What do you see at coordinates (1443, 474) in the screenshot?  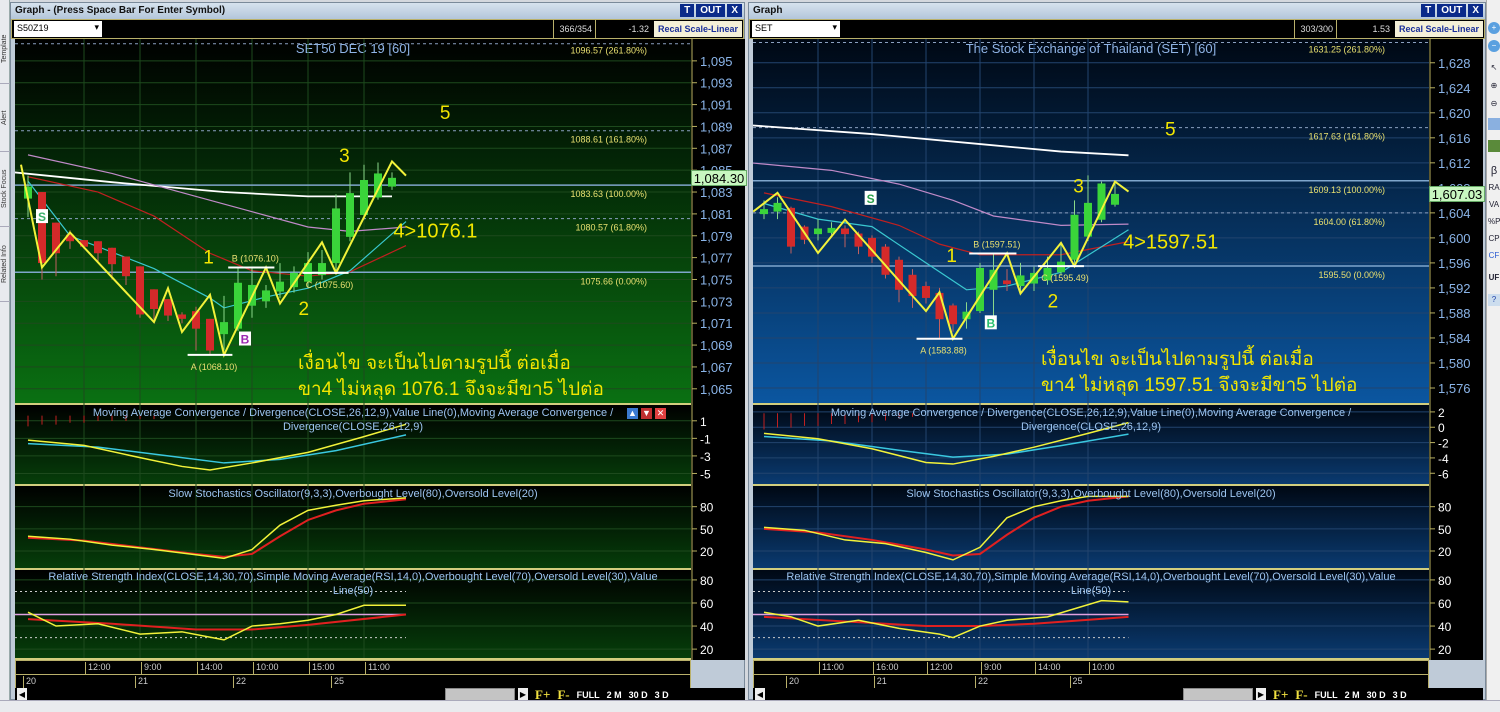 I see `macd-tick-label: -6` at bounding box center [1443, 474].